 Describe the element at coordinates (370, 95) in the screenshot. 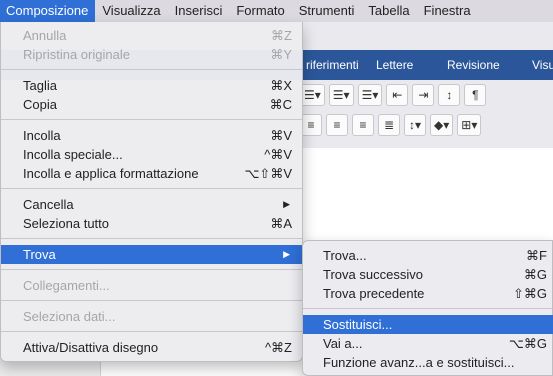

I see `multilevel-list-button: ☰▾` at that location.